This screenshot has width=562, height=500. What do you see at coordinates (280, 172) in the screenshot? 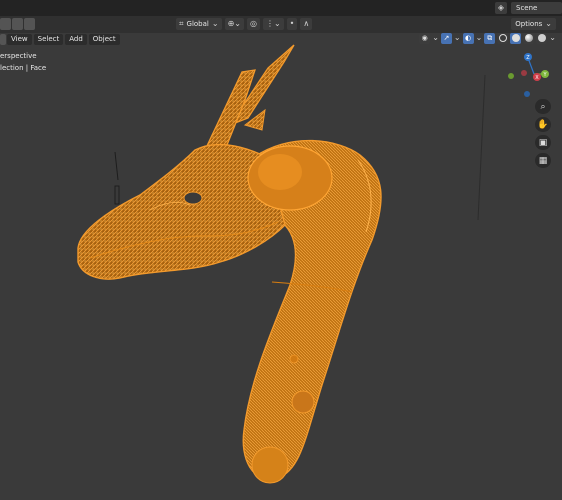
I see `dragon-cheek-highlight` at bounding box center [280, 172].